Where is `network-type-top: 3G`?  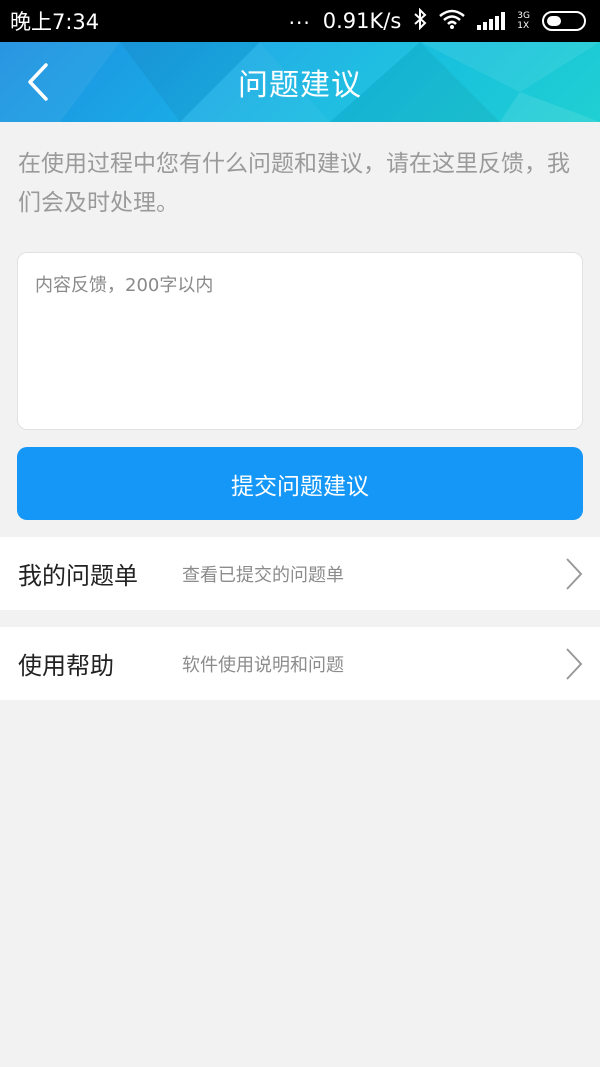 network-type-top: 3G is located at coordinates (523, 16).